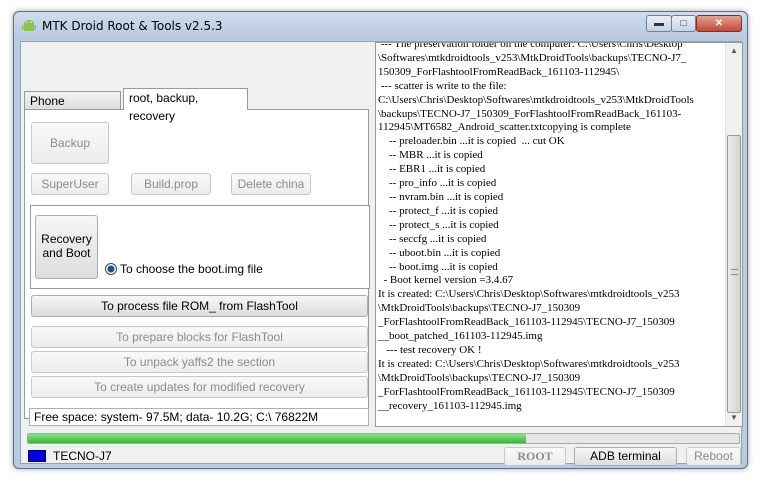 Image resolution: width=767 pixels, height=488 pixels. I want to click on unpack-yaffs2-button: To unpack yaffs2 the section, so click(199, 362).